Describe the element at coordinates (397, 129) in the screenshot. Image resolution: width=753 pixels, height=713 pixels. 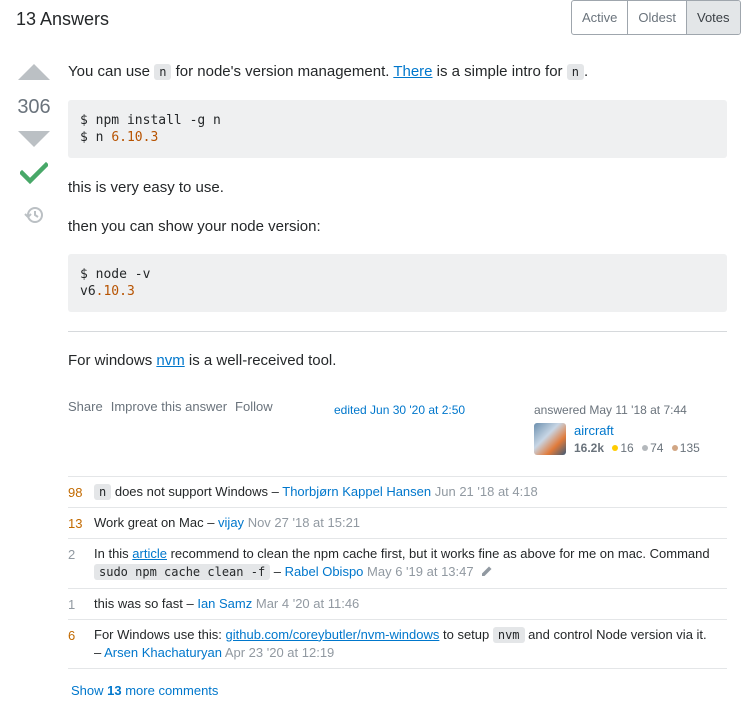
I see `code-block-install: $ npm install -g n $ n 6.10.3` at that location.